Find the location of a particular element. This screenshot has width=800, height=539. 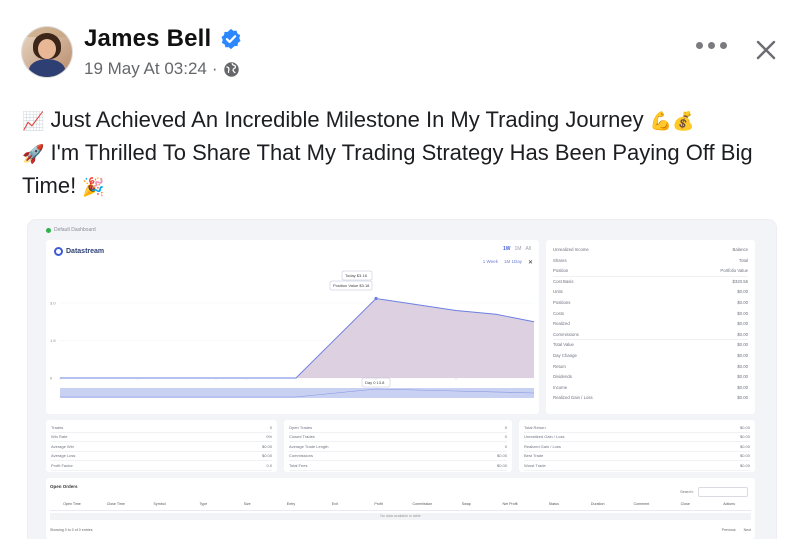

stat-row: Best Trade $0.00 is located at coordinates (637, 457).